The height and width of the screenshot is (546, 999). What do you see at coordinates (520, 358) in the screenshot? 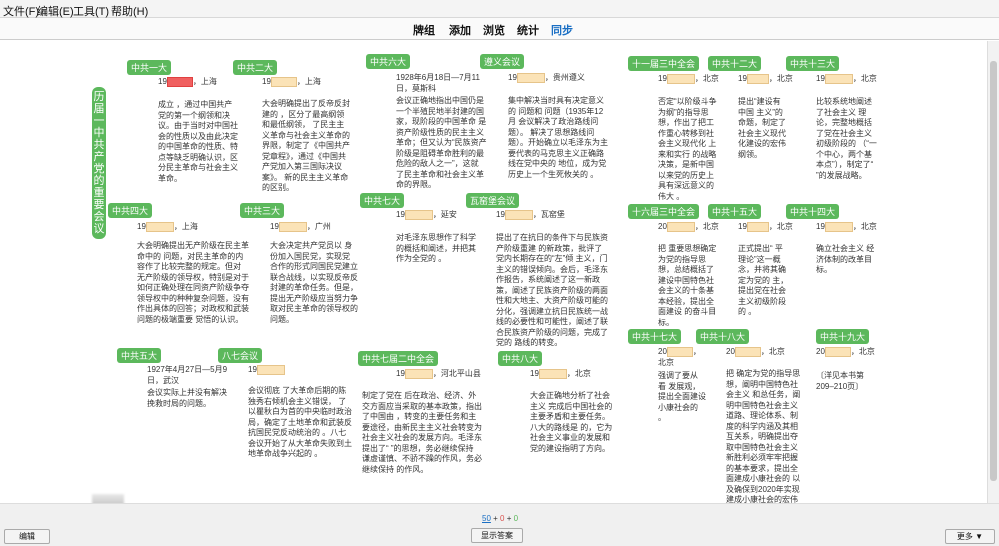
I see `tag-s18: 中共八大` at bounding box center [520, 358].